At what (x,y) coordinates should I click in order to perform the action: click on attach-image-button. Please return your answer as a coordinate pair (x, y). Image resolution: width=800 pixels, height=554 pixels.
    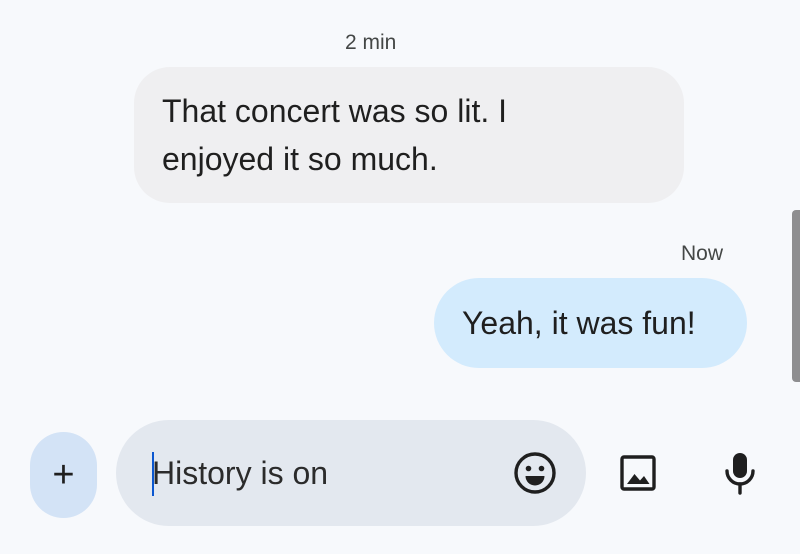
    Looking at the image, I should click on (638, 473).